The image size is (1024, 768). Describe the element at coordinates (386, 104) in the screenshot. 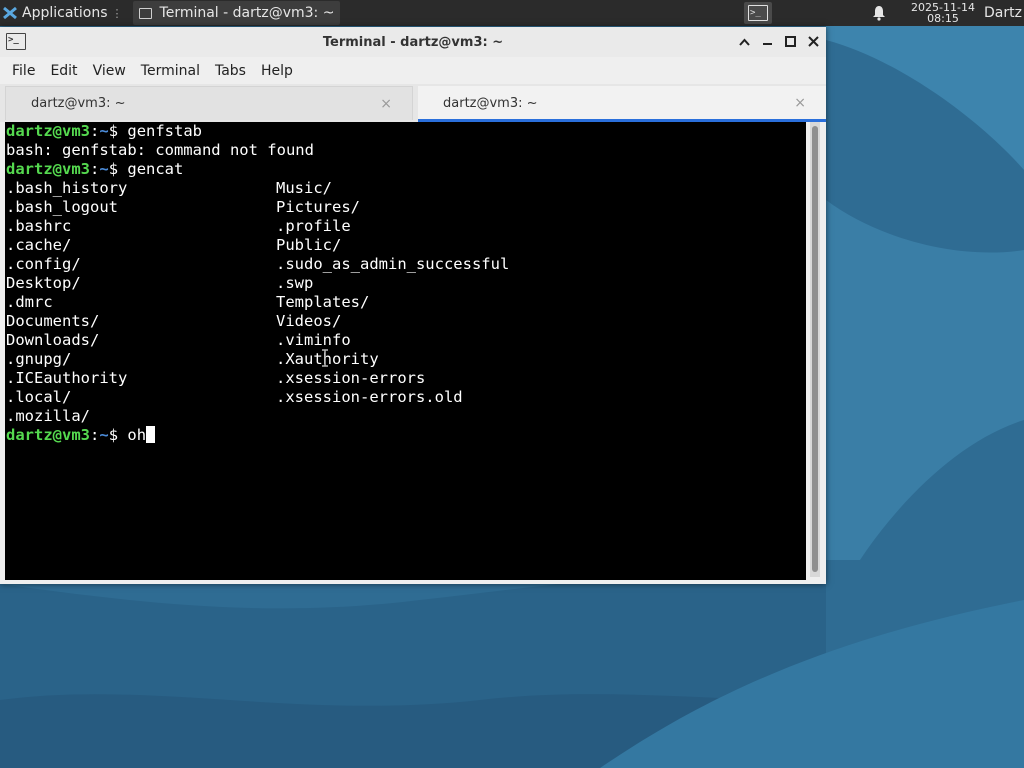

I see `tab-1-close-icon: ×` at that location.